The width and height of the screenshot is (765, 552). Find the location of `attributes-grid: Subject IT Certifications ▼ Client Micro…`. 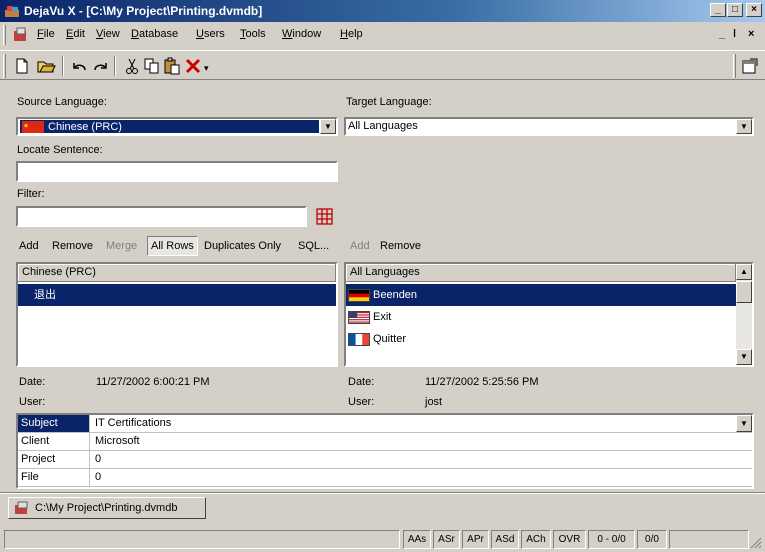

attributes-grid: Subject IT Certifications ▼ Client Micro… is located at coordinates (385, 451).